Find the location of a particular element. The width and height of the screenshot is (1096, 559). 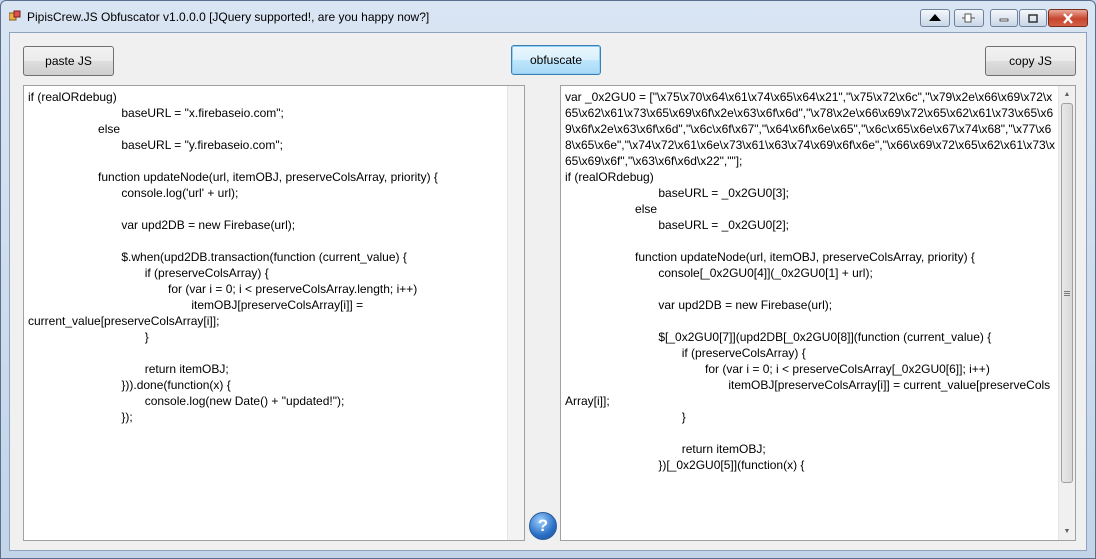

obfuscate-button: obfuscate is located at coordinates (556, 60).